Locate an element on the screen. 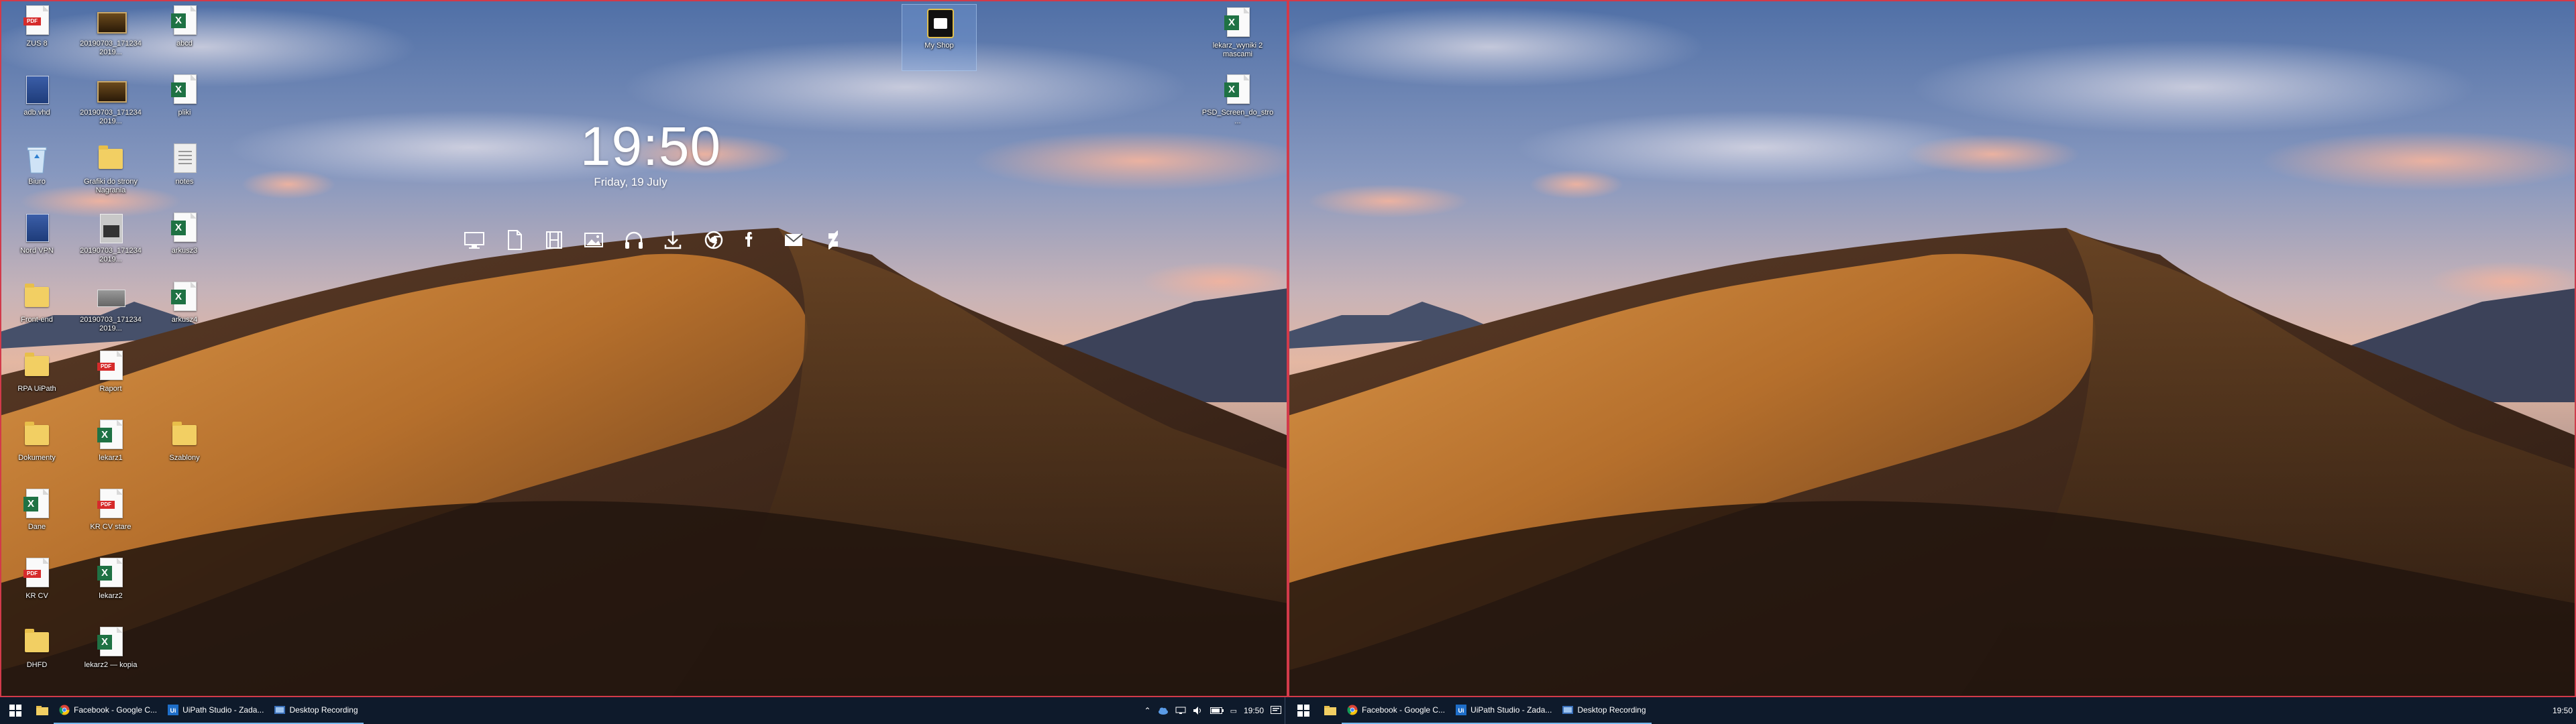 Image resolution: width=2576 pixels, height=724 pixels. desktop-icon-label: Raport is located at coordinates (110, 389).